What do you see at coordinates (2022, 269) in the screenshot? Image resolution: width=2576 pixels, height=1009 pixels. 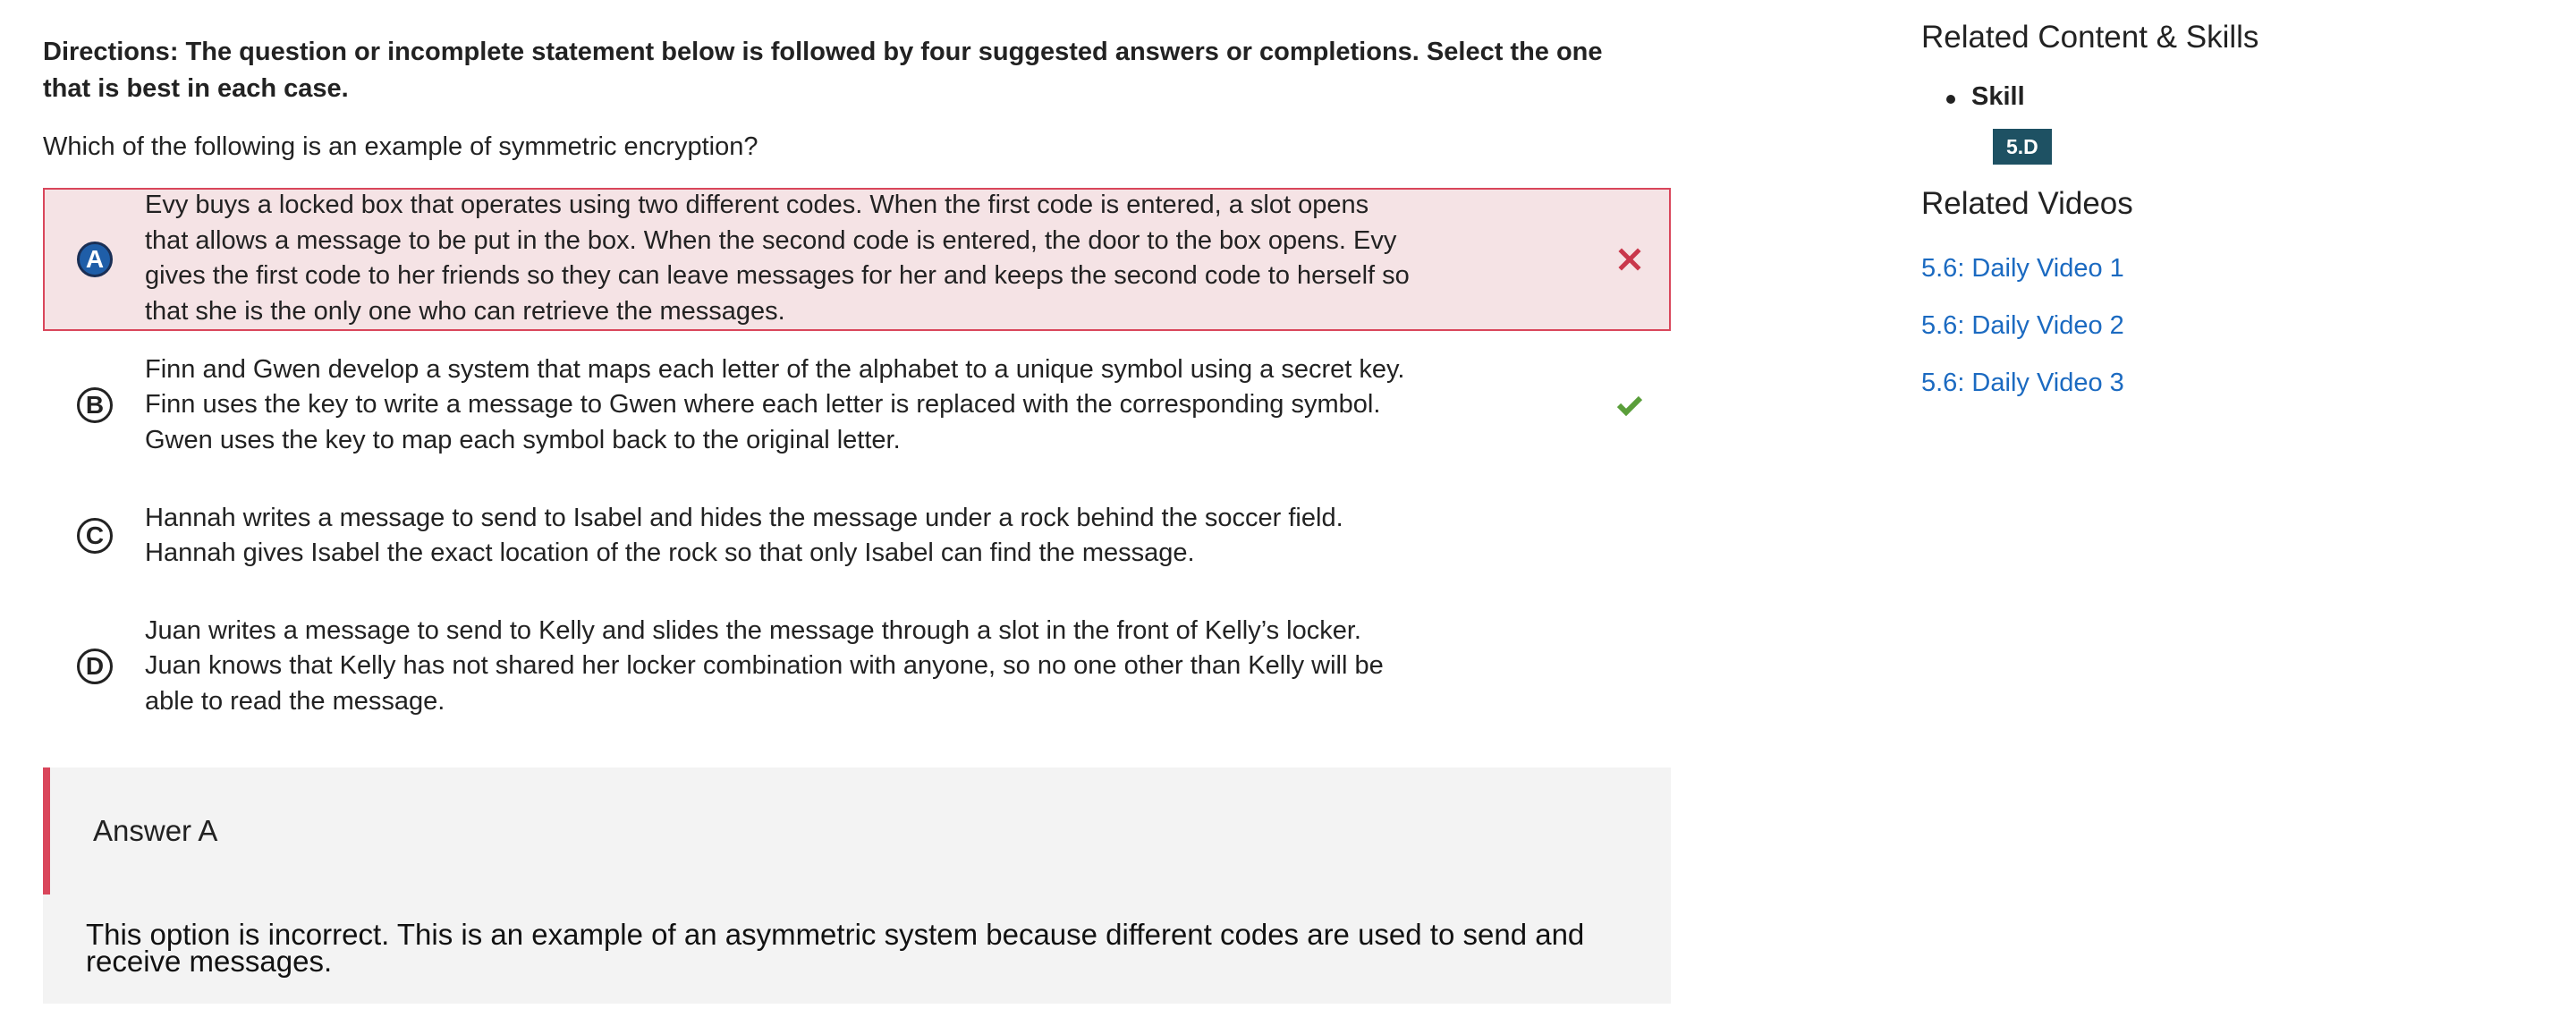 I see `video-link-1: 5.6: Daily Video 1` at bounding box center [2022, 269].